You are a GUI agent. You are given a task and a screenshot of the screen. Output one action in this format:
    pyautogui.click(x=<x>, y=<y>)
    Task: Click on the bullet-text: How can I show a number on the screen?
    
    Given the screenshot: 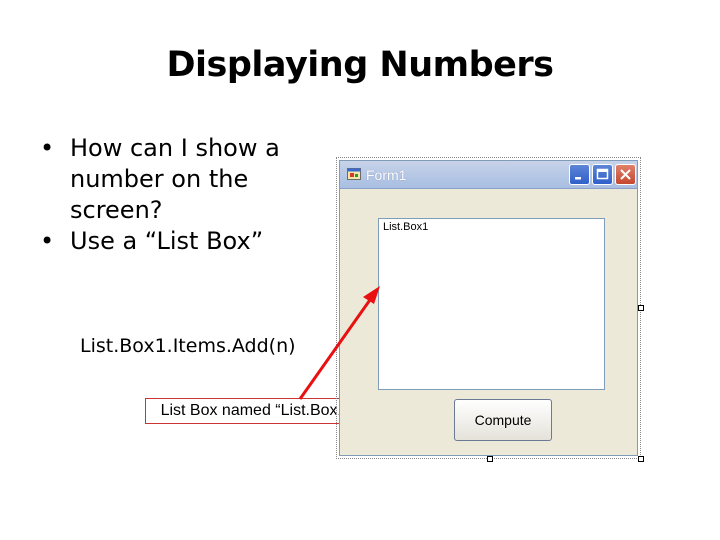 What is the action you would take?
    pyautogui.click(x=175, y=179)
    